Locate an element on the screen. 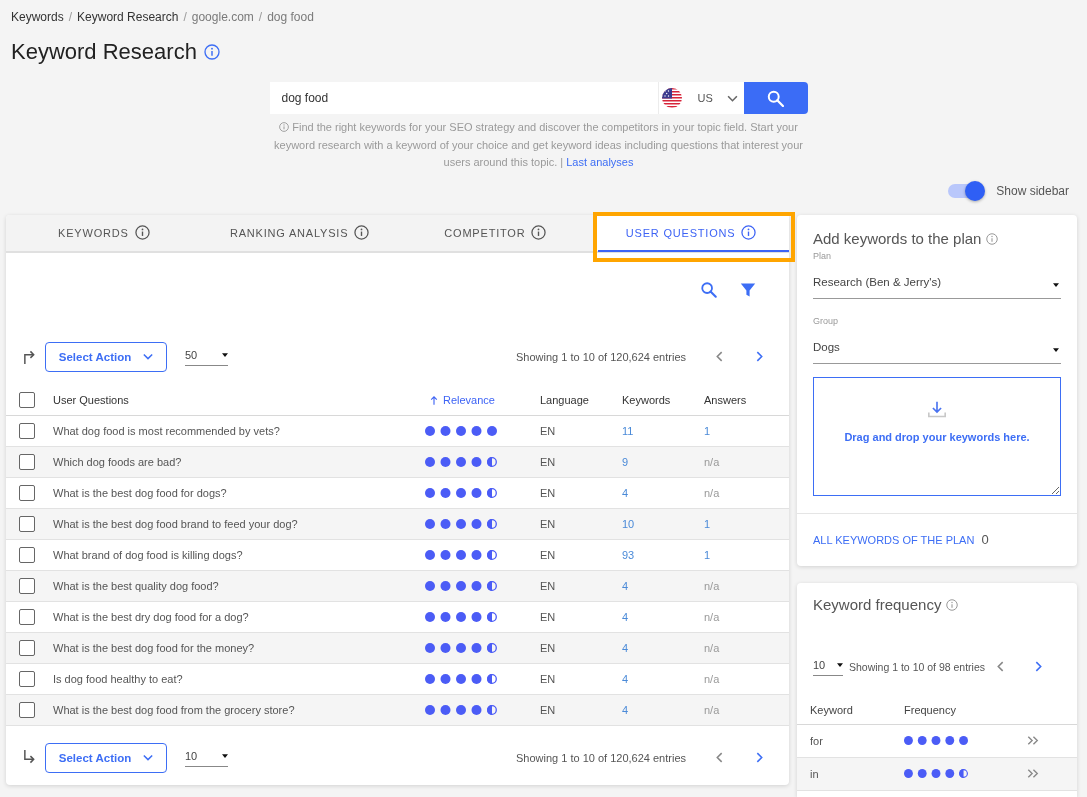 The image size is (1087, 797). breadcrumb-link: Keyword Research is located at coordinates (128, 17).